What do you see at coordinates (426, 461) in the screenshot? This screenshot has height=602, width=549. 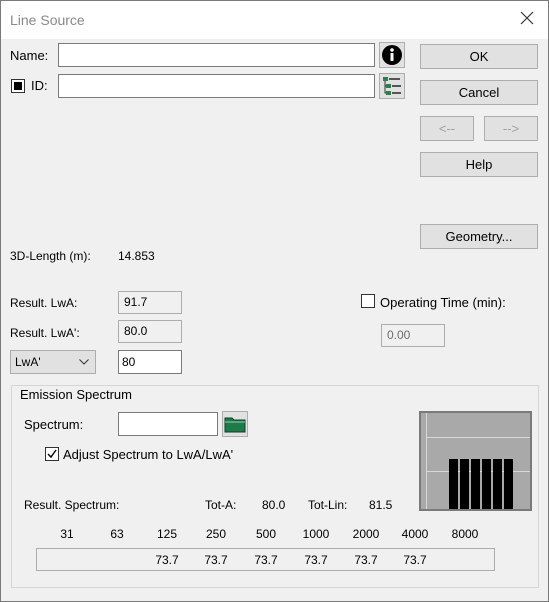 I see `chart-axis` at bounding box center [426, 461].